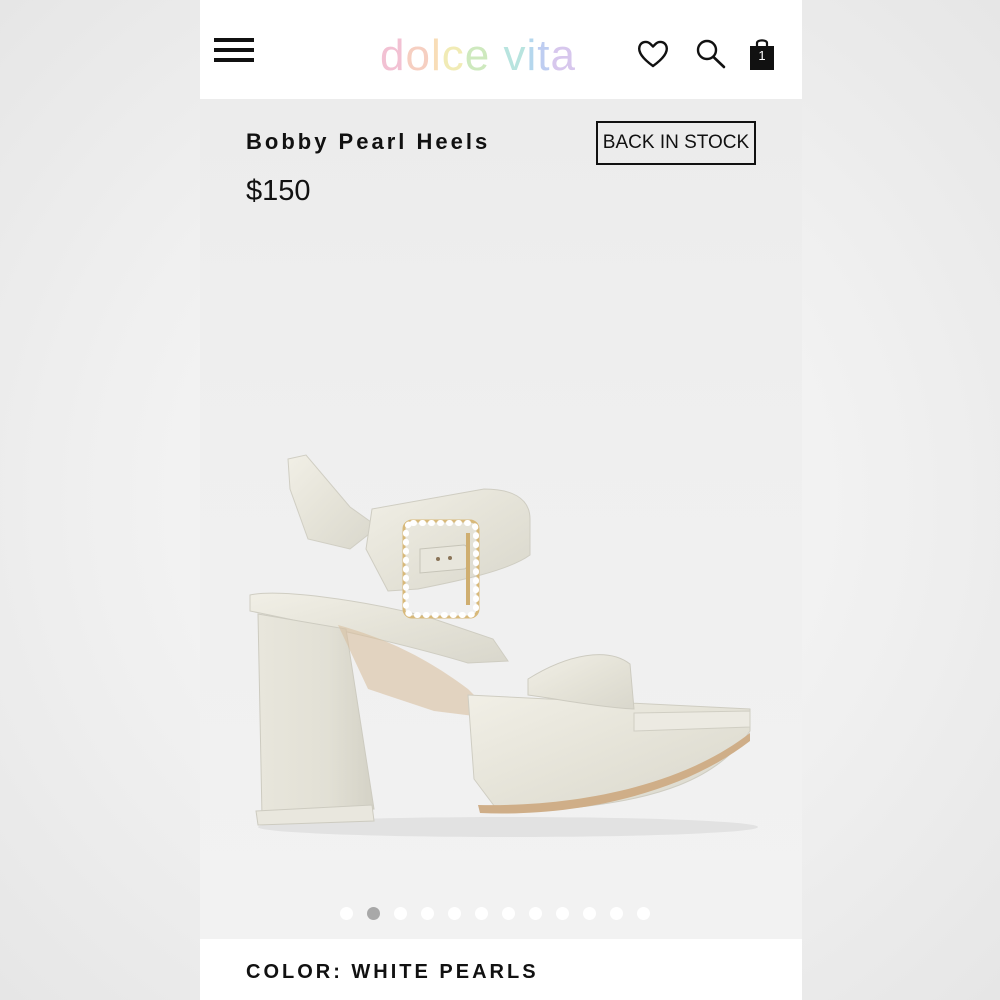 The height and width of the screenshot is (1000, 1000). I want to click on brand-logo: dolce vita, so click(480, 56).